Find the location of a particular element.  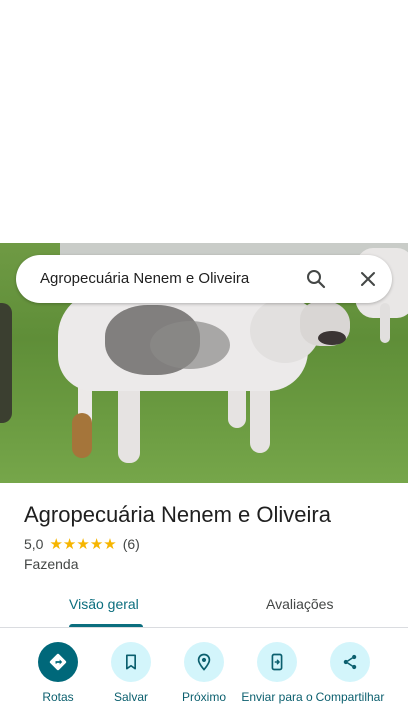

nearby-button: Próximo is located at coordinates (204, 673).